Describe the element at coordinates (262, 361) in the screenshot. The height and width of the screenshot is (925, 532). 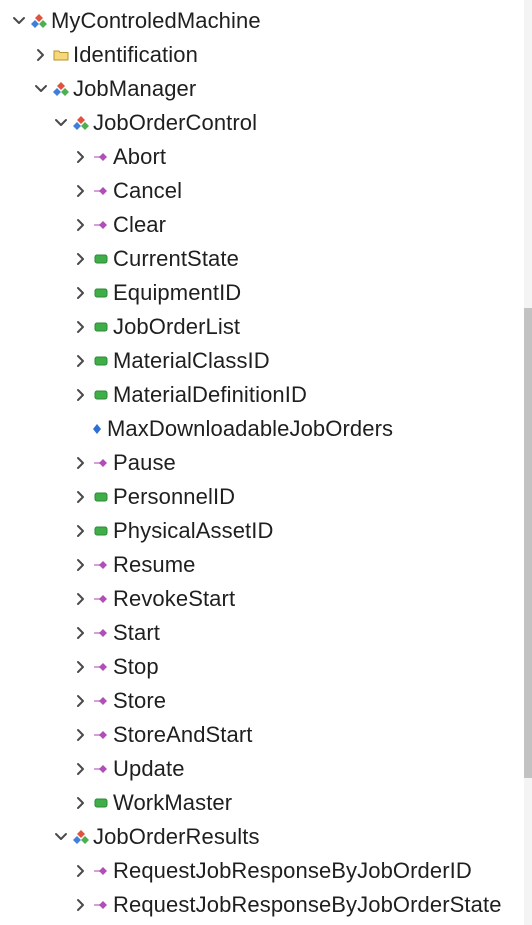
I see `tree-node: MaterialClassID` at that location.